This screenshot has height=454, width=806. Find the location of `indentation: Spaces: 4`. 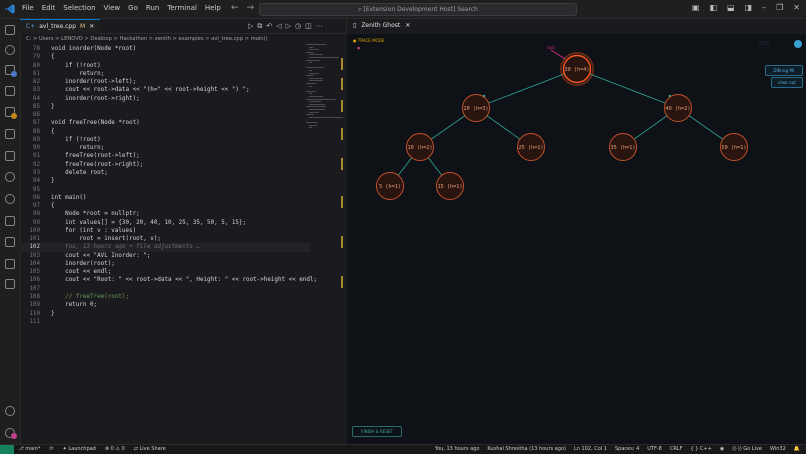

indentation: Spaces: 4 is located at coordinates (627, 449).